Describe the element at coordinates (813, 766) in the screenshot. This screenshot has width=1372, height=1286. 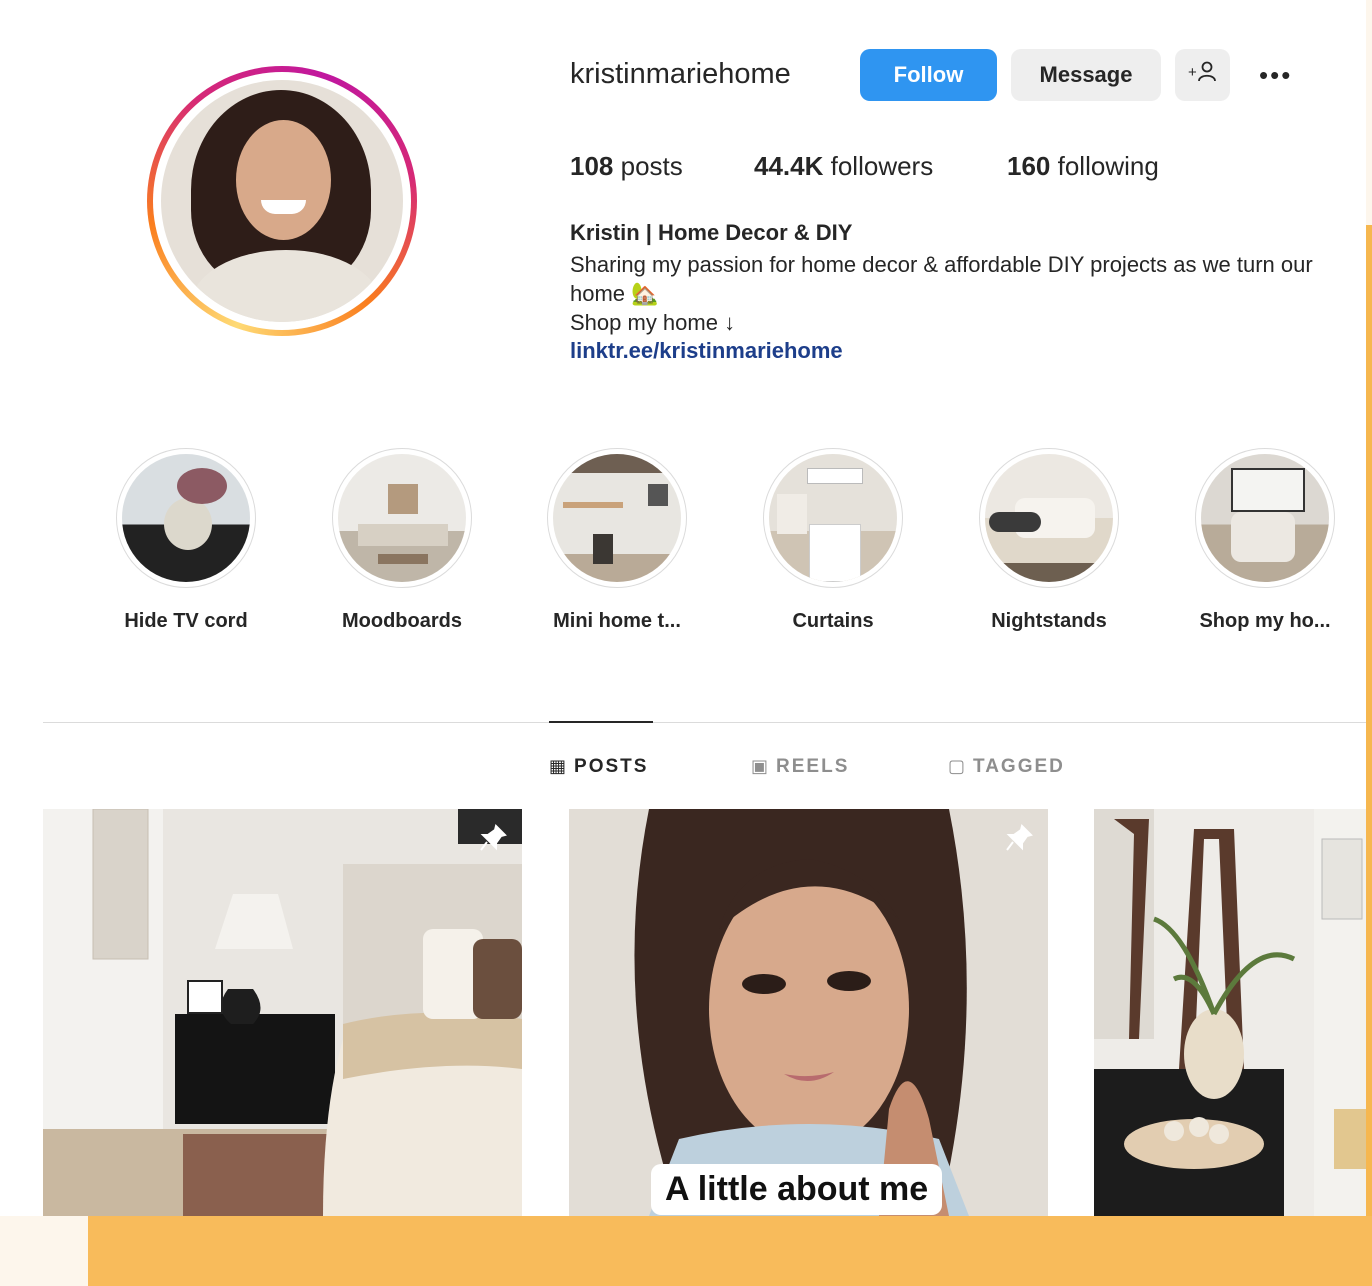
I see `tab-label: REELS` at that location.